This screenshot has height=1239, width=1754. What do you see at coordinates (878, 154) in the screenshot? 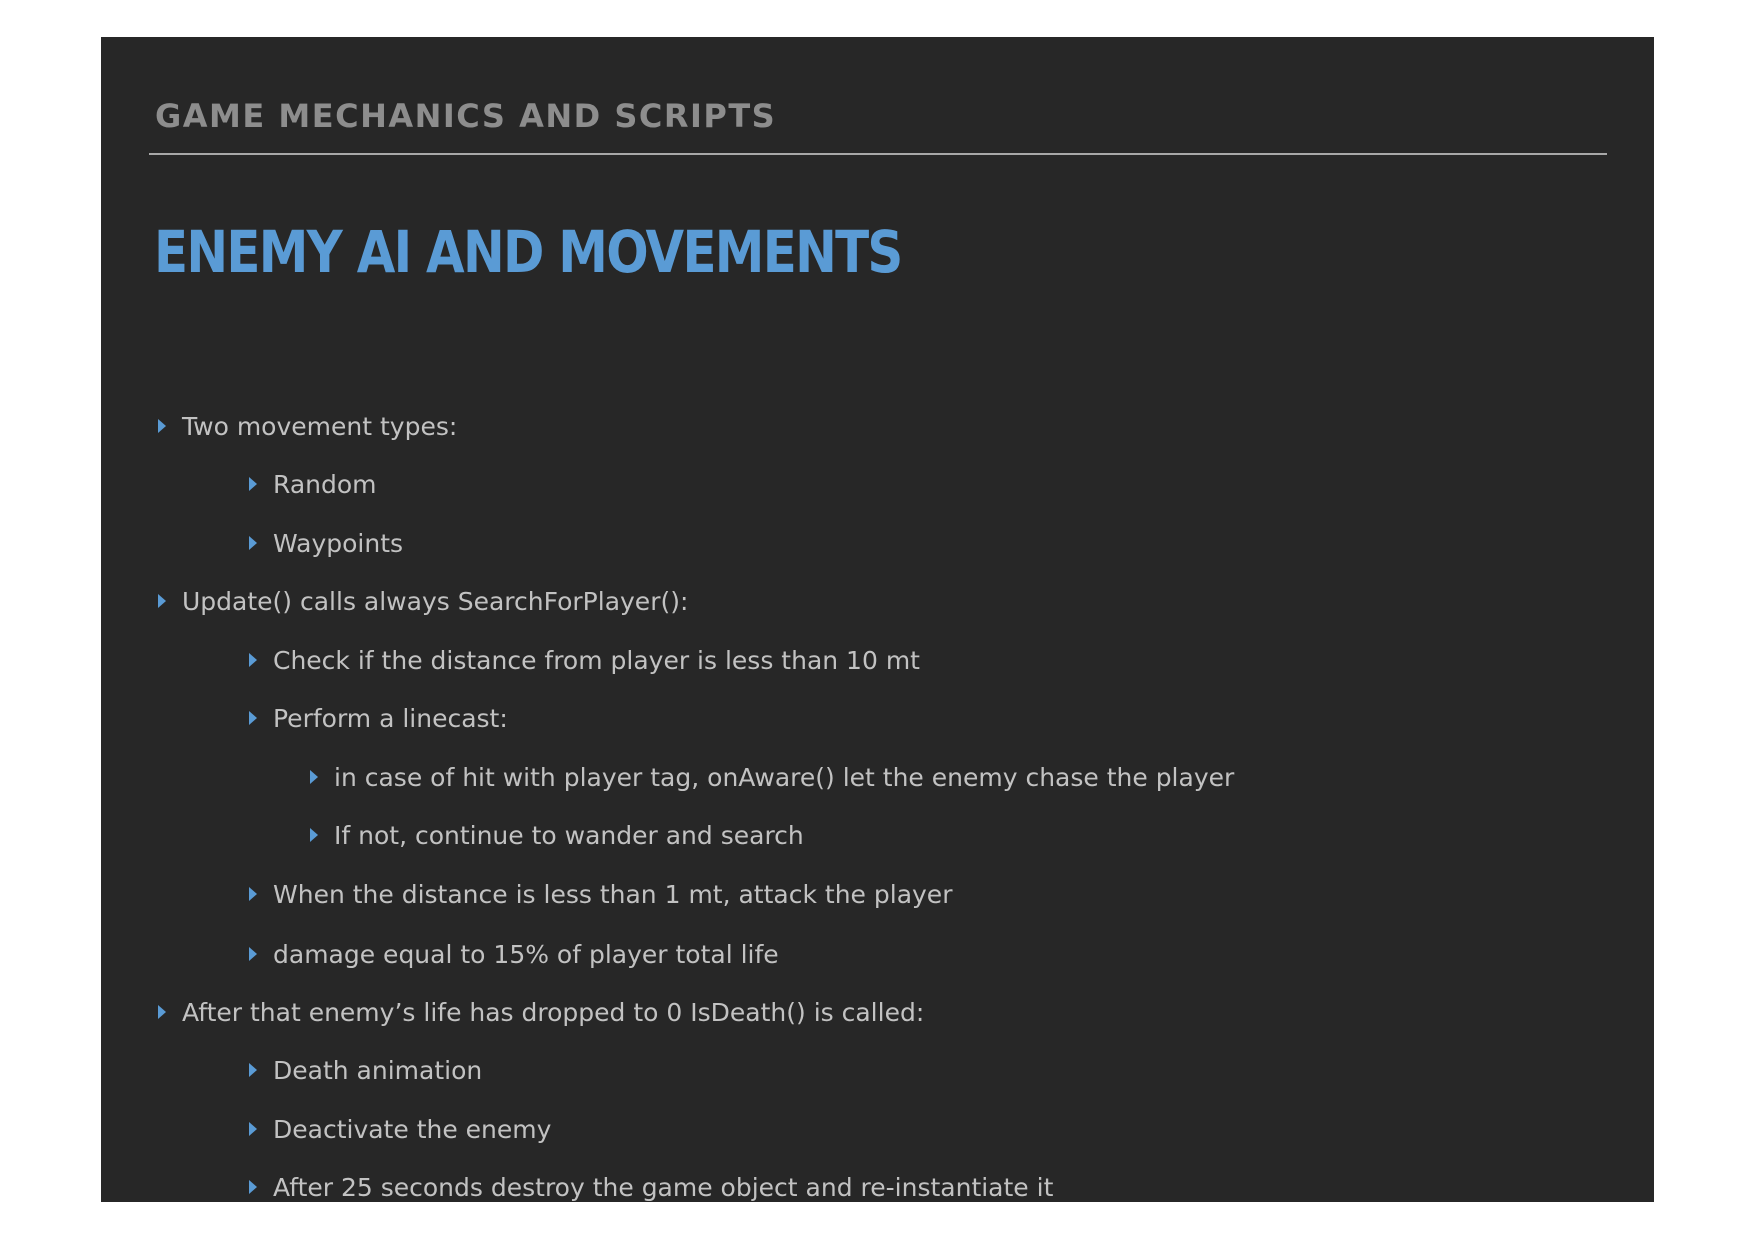
I see `header-divider` at bounding box center [878, 154].